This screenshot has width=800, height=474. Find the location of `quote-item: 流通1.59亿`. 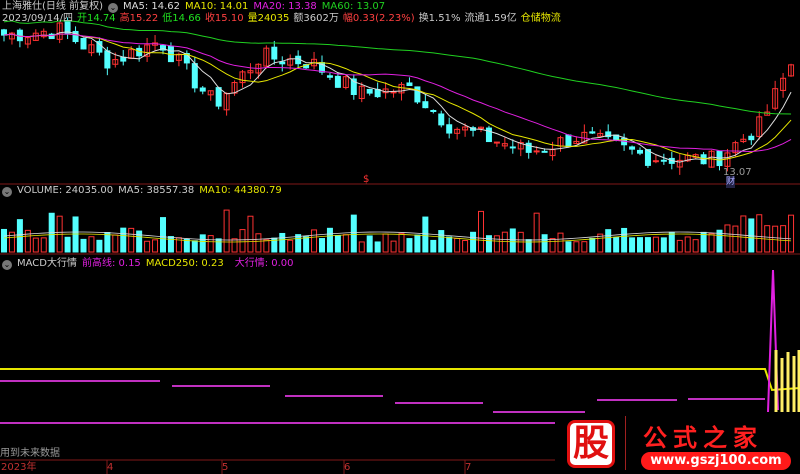

quote-item: 流通1.59亿 is located at coordinates (490, 18).